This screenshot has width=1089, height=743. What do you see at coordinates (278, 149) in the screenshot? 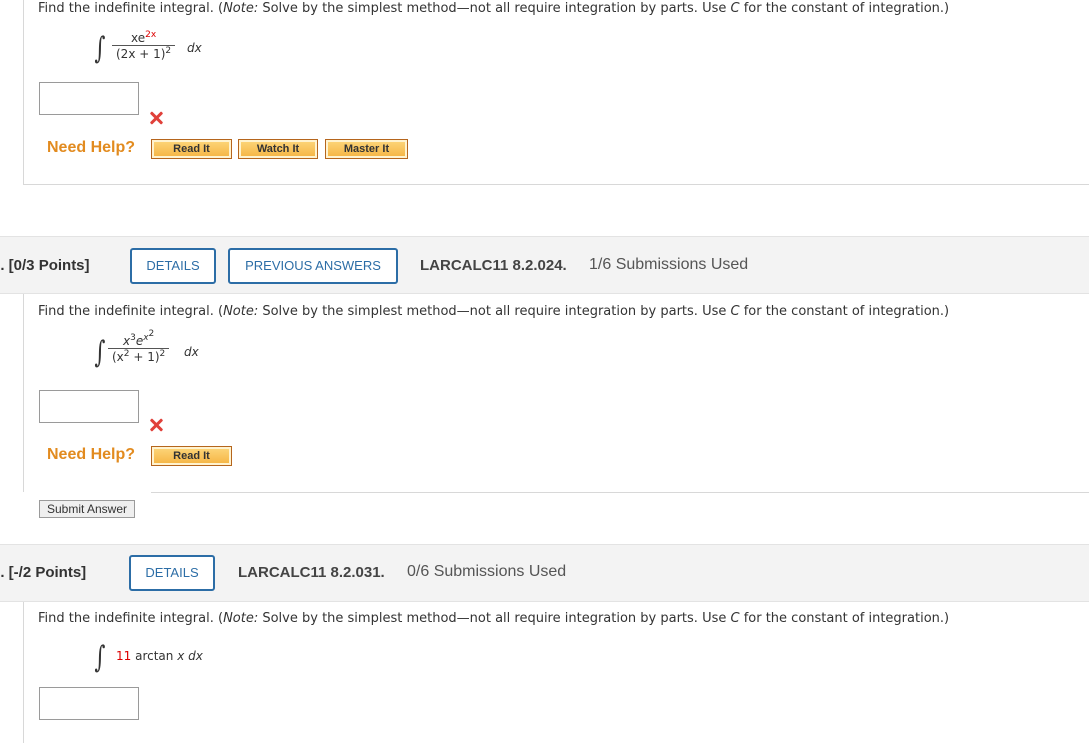
I see `watch-it-button: Watch It` at bounding box center [278, 149].